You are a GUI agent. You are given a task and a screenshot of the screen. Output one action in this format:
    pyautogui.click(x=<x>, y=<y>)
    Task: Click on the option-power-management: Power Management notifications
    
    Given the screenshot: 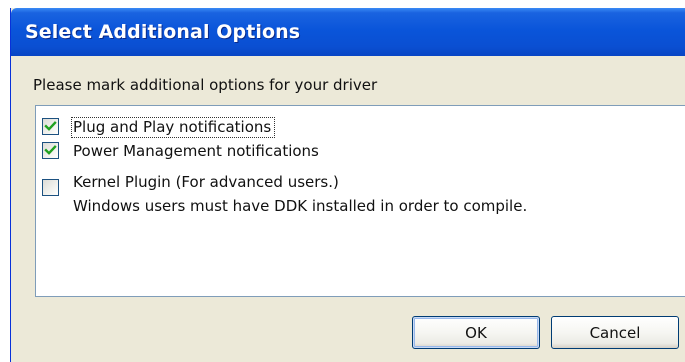 What is the action you would take?
    pyautogui.click(x=180, y=151)
    